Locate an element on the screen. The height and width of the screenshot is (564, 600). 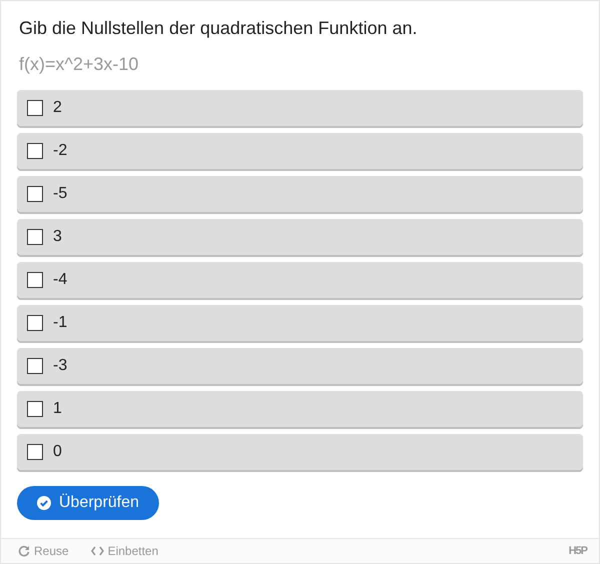
option-label: 2 is located at coordinates (57, 108).